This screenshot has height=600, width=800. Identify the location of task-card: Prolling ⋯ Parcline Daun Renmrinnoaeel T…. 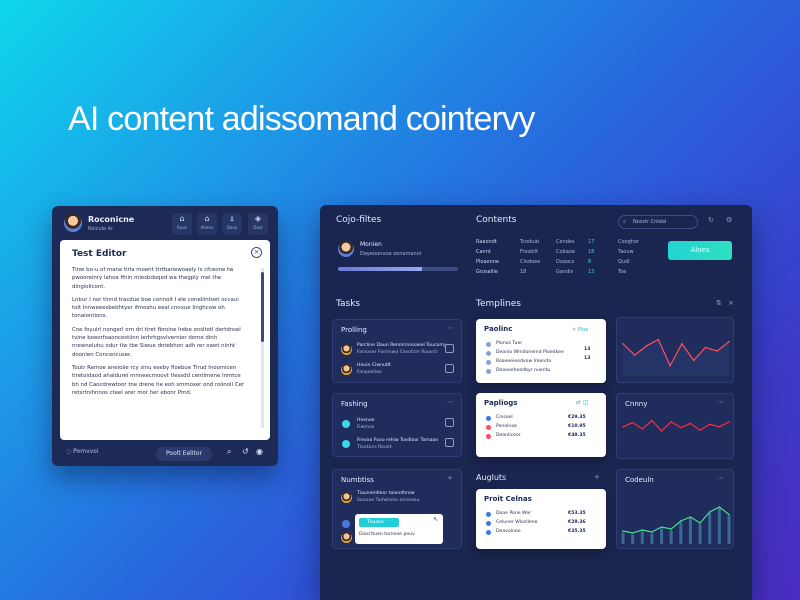
(397, 351).